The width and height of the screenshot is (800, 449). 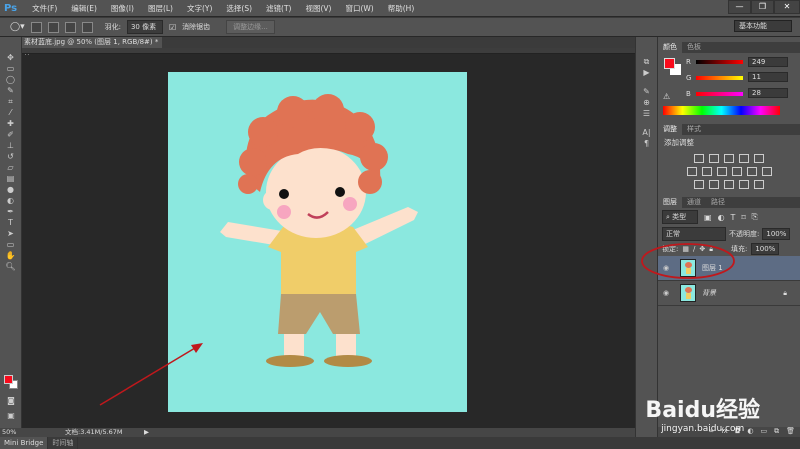 What do you see at coordinates (699, 184) in the screenshot?
I see `invert-icon` at bounding box center [699, 184].